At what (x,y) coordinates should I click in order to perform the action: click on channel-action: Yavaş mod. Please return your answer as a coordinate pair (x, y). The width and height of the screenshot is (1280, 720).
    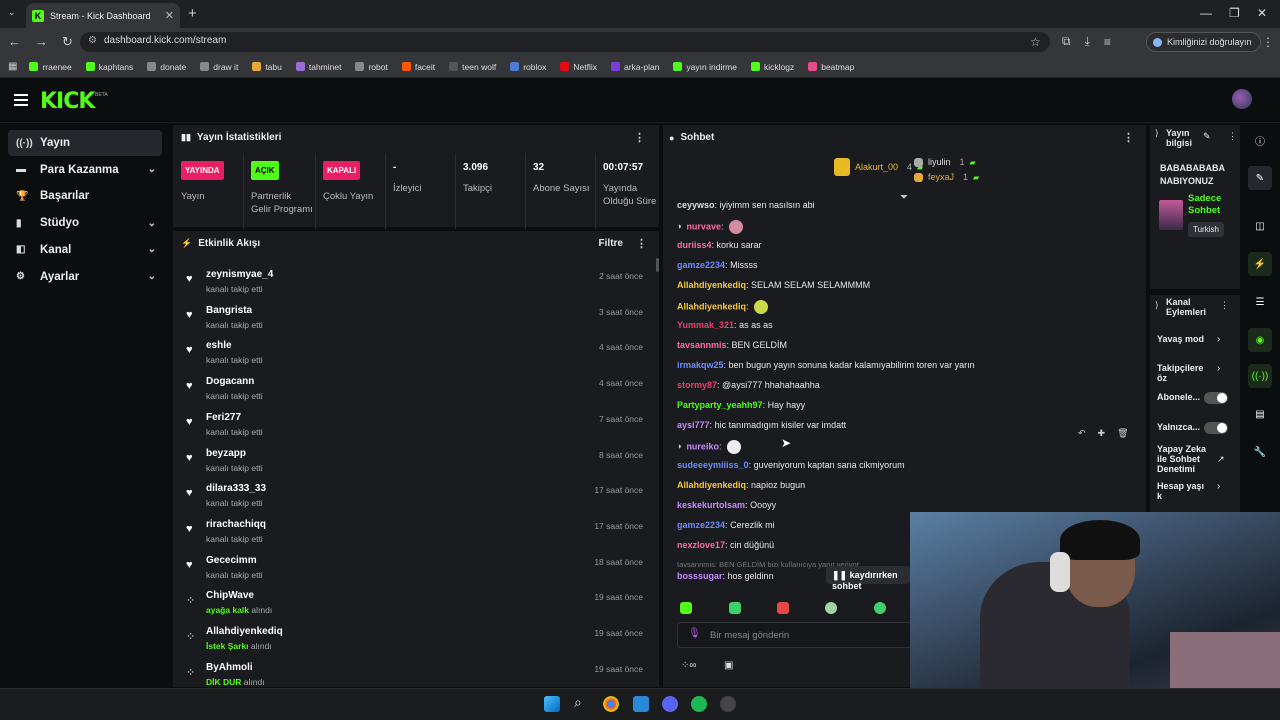
    Looking at the image, I should click on (1181, 339).